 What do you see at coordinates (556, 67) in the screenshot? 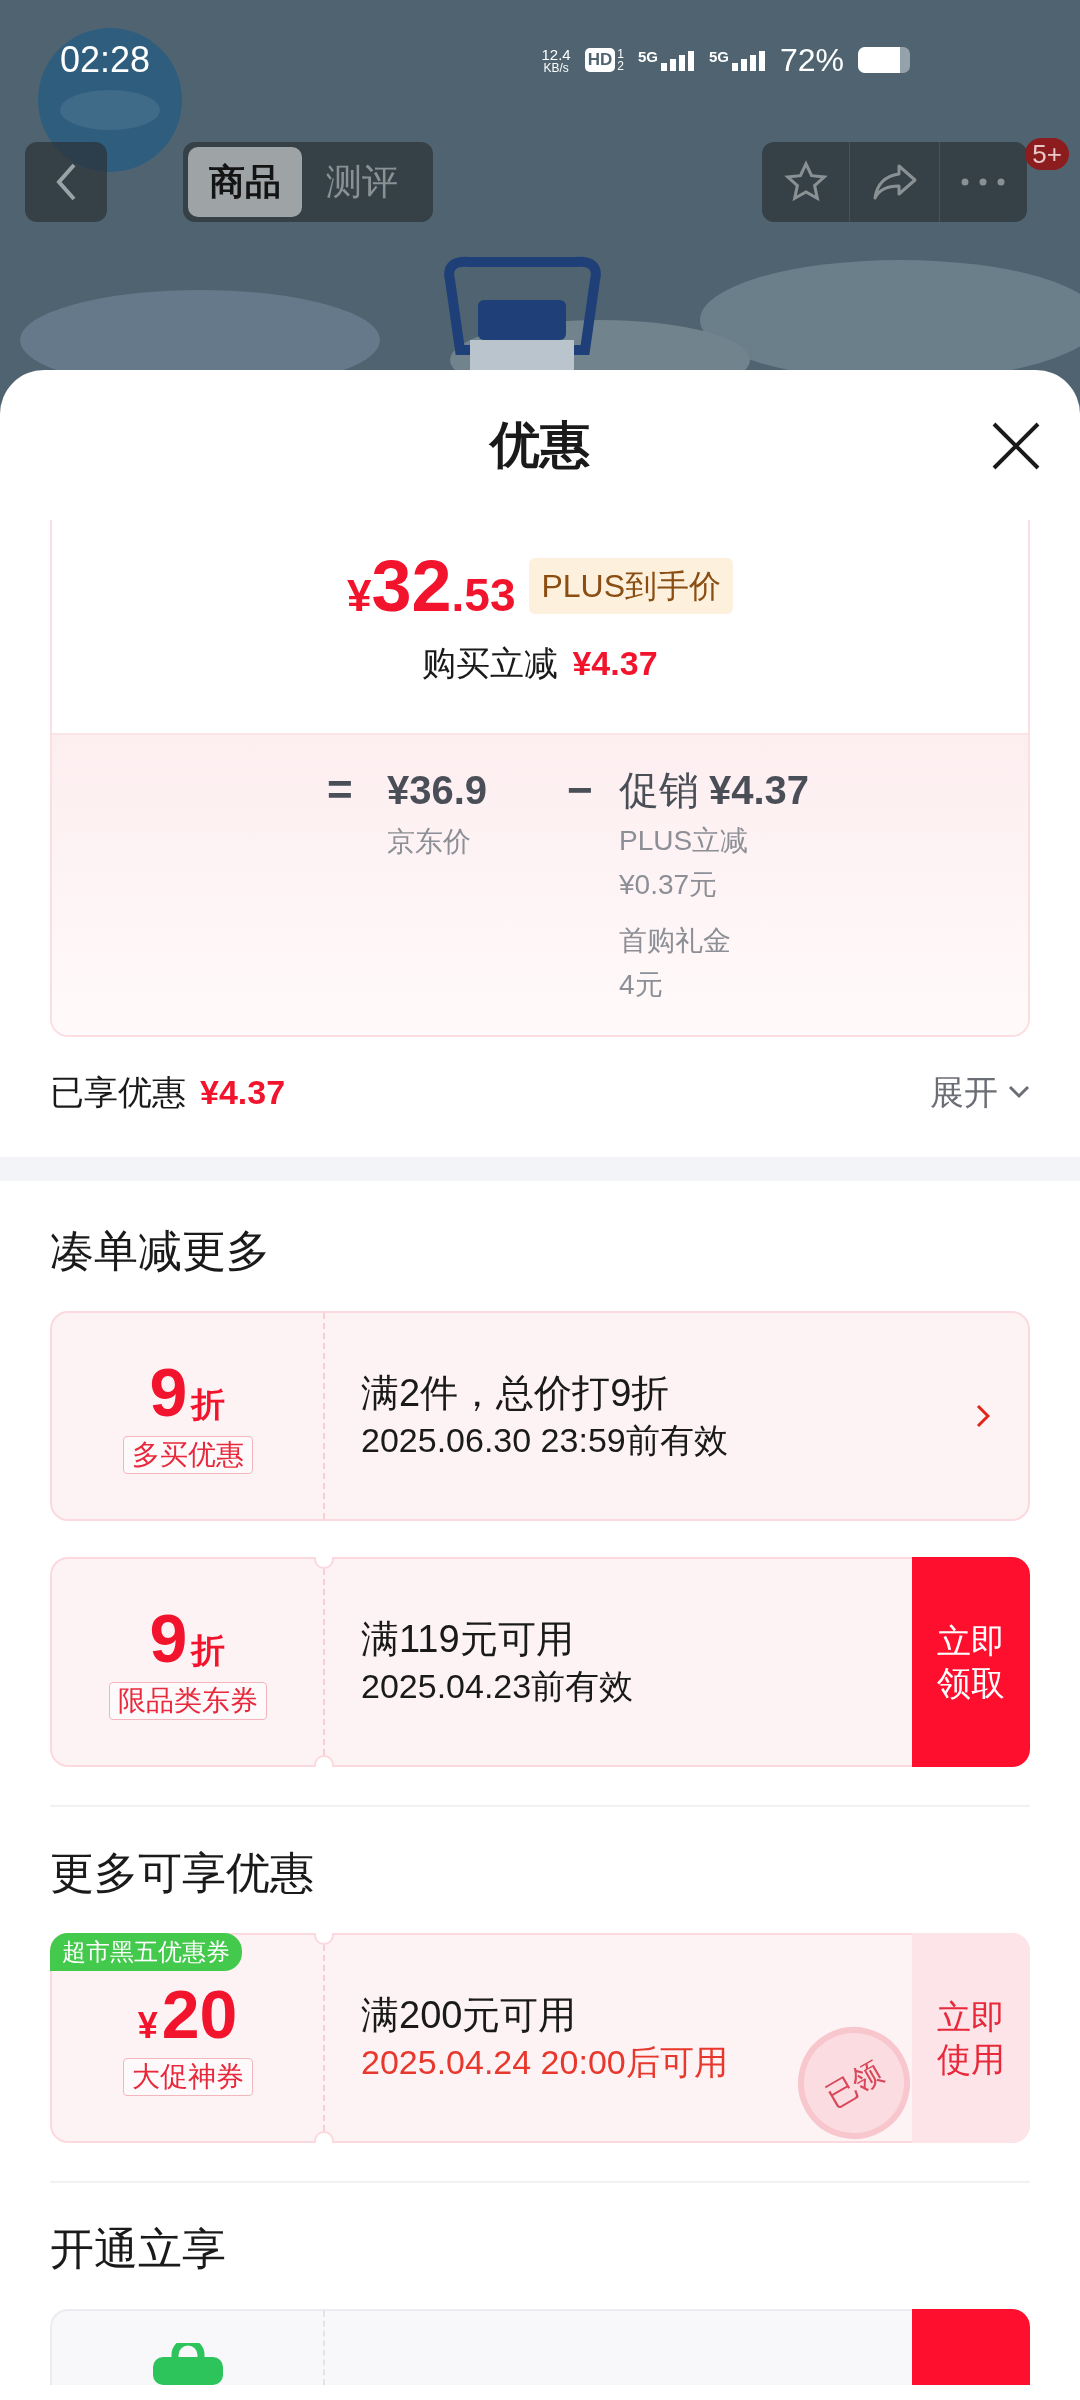
I see `network-unit: KB/s` at bounding box center [556, 67].